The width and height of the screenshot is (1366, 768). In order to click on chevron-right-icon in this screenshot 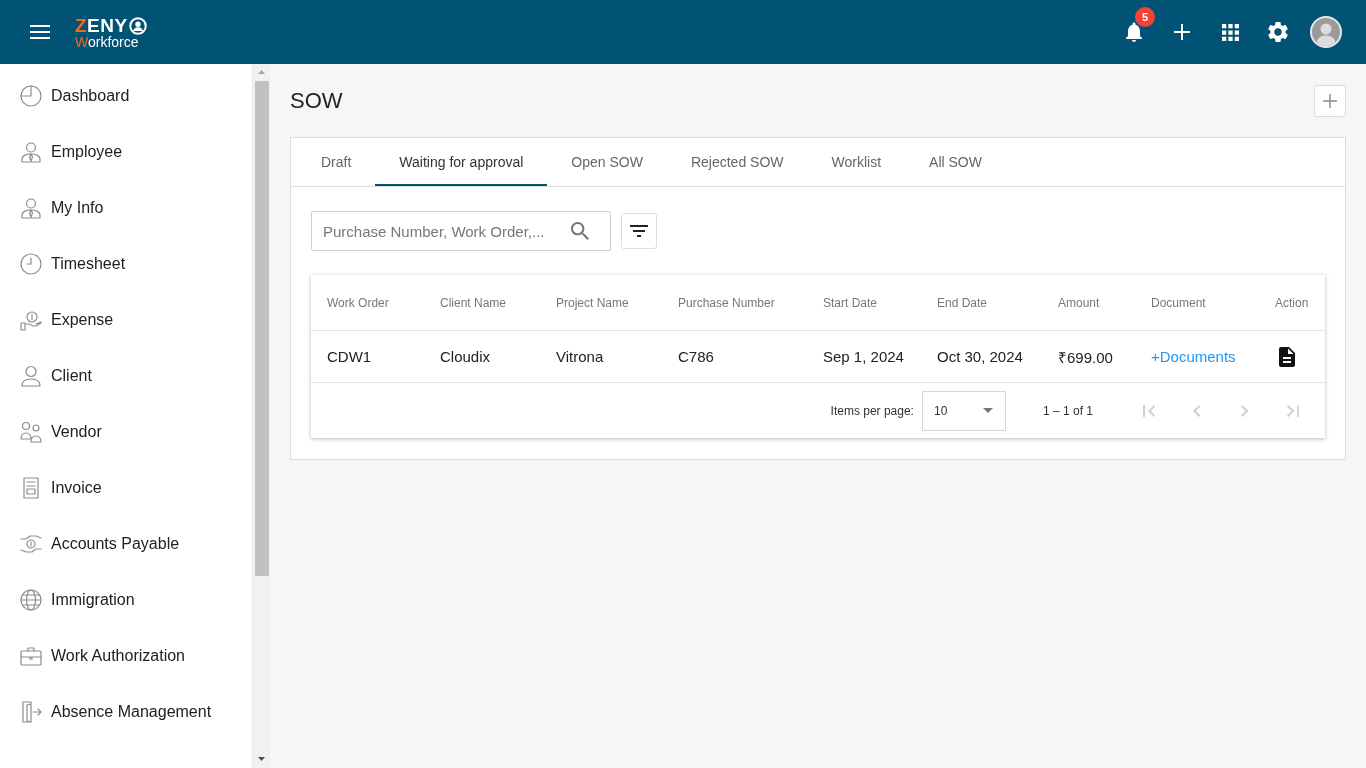, I will do `click(1245, 410)`.